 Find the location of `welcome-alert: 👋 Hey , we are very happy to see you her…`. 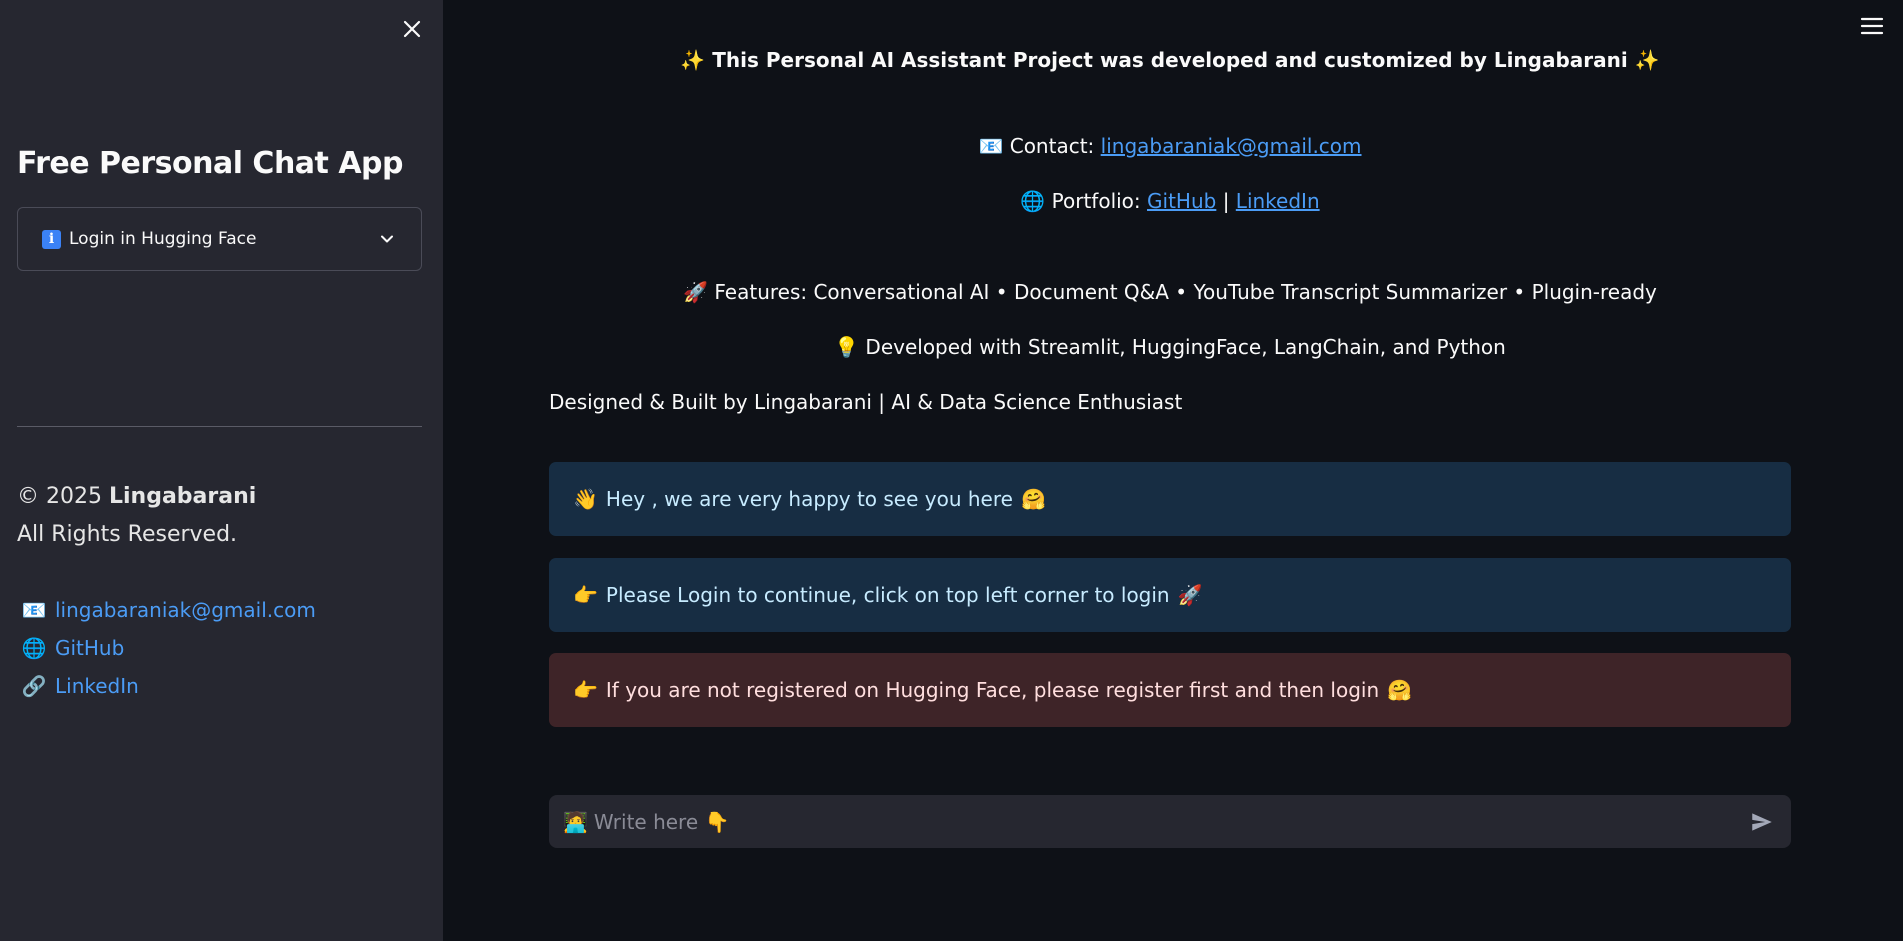

welcome-alert: 👋 Hey , we are very happy to see you her… is located at coordinates (1170, 499).